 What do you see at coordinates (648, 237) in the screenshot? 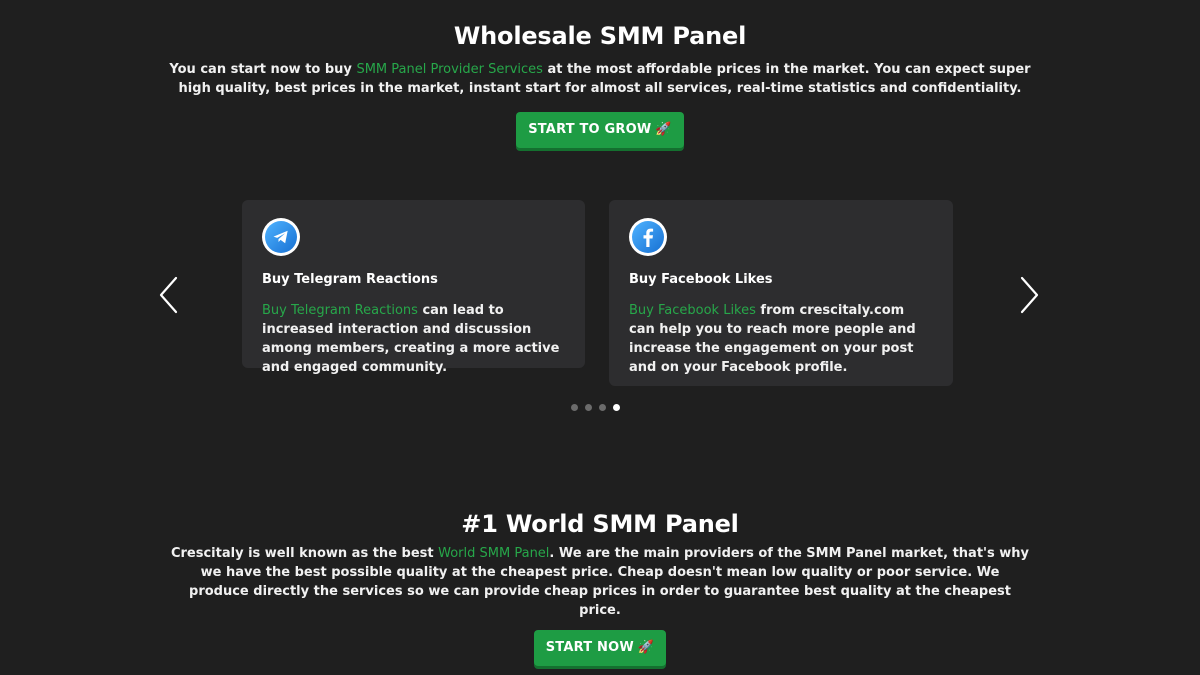
I see `facebook-icon` at bounding box center [648, 237].